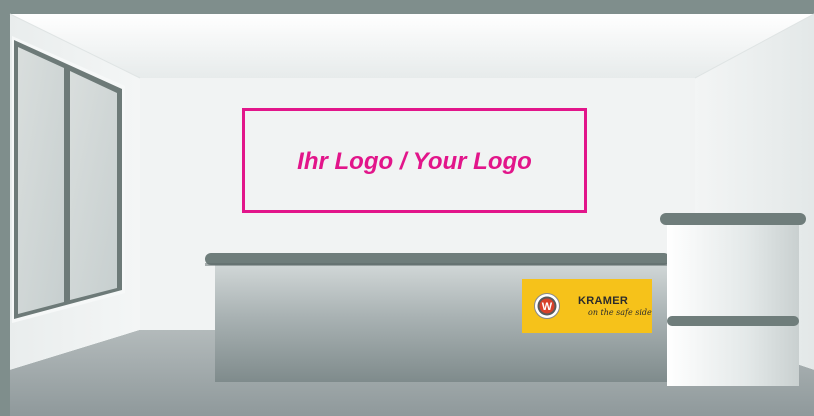 The image size is (814, 416). Describe the element at coordinates (68, 179) in the screenshot. I see `window` at that location.